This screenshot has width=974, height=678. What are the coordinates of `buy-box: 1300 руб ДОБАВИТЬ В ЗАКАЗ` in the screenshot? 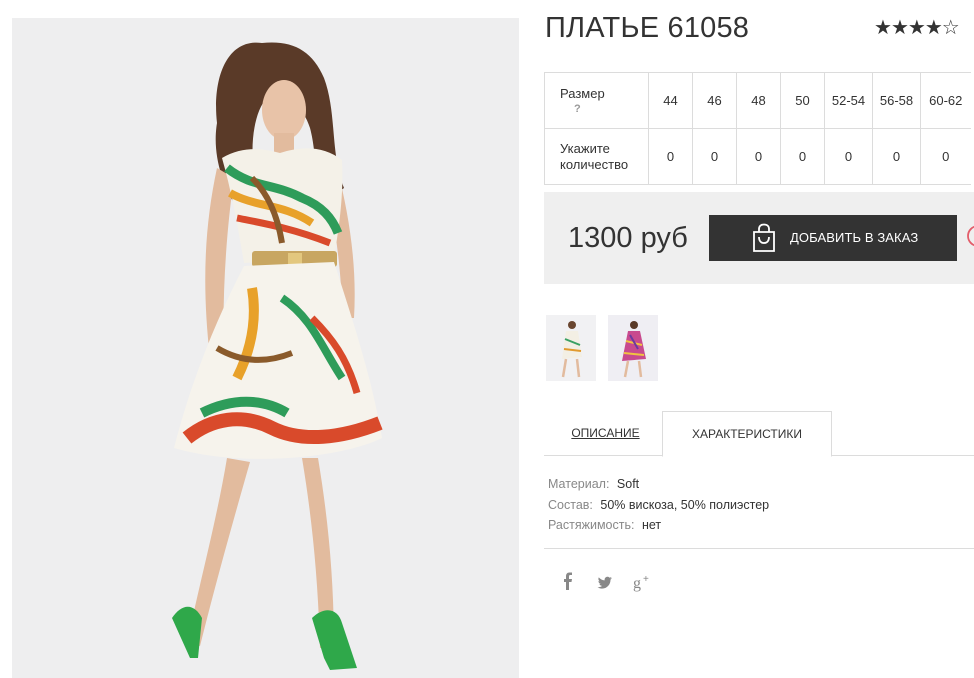 It's located at (759, 238).